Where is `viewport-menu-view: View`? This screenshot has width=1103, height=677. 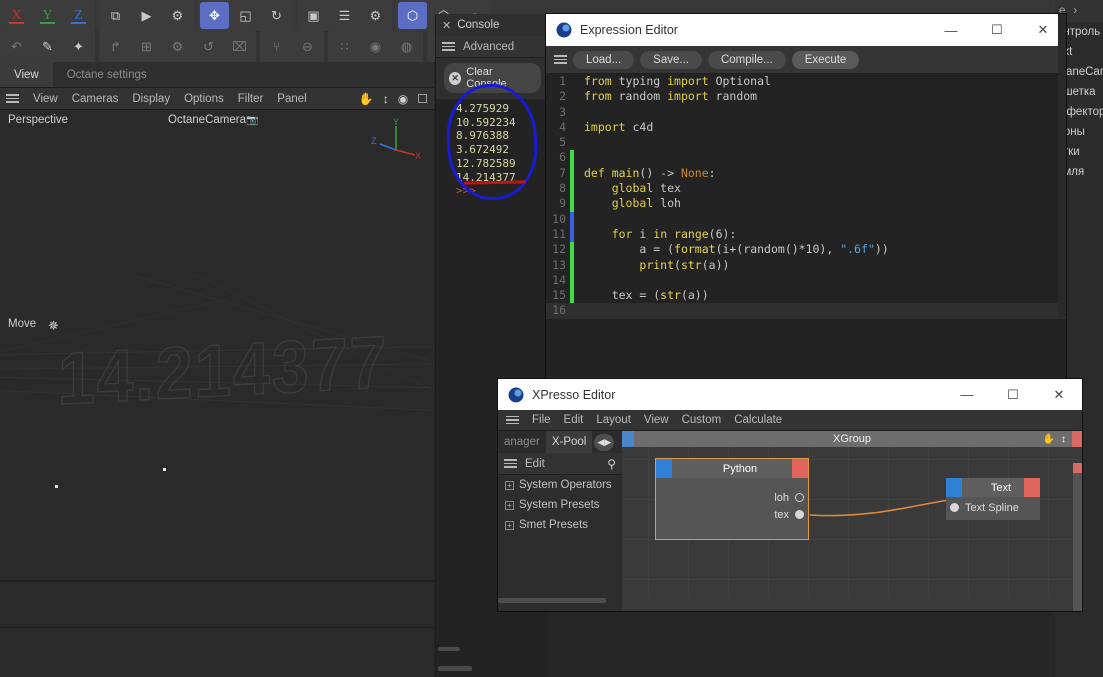
viewport-menu-view: View is located at coordinates (45, 99).